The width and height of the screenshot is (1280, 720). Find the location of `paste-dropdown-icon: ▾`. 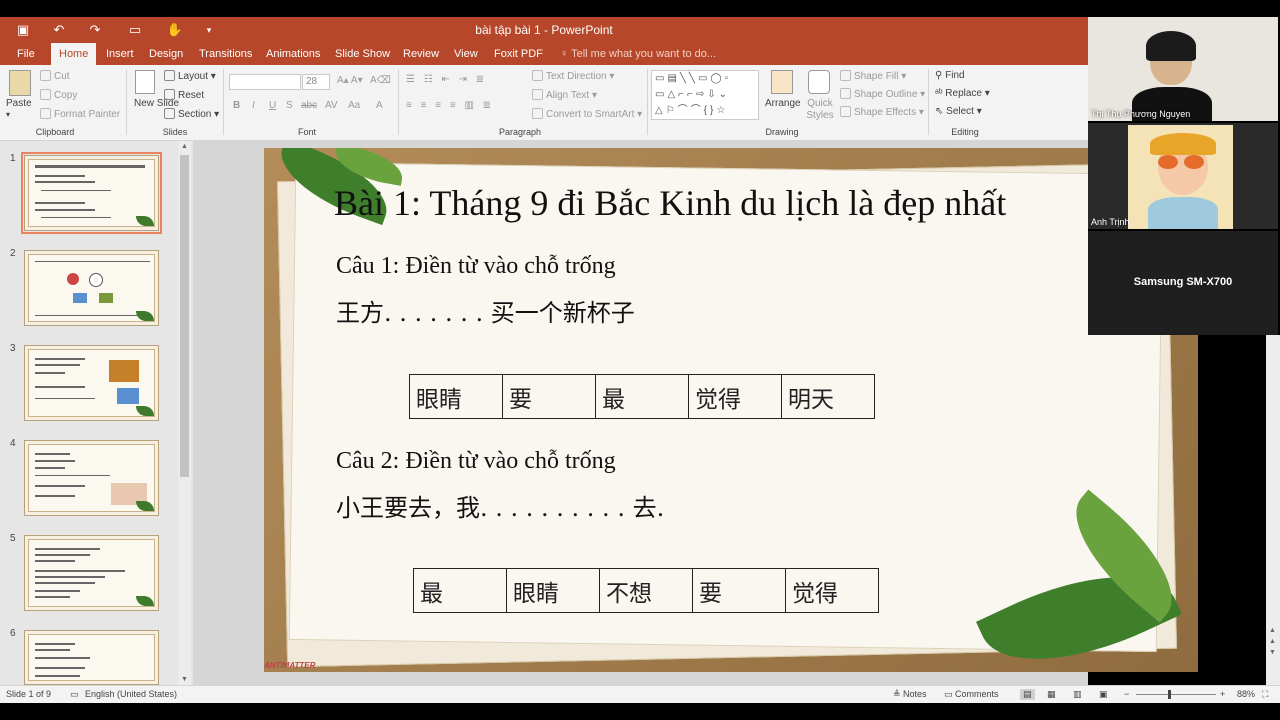

paste-dropdown-icon: ▾ is located at coordinates (8, 114).